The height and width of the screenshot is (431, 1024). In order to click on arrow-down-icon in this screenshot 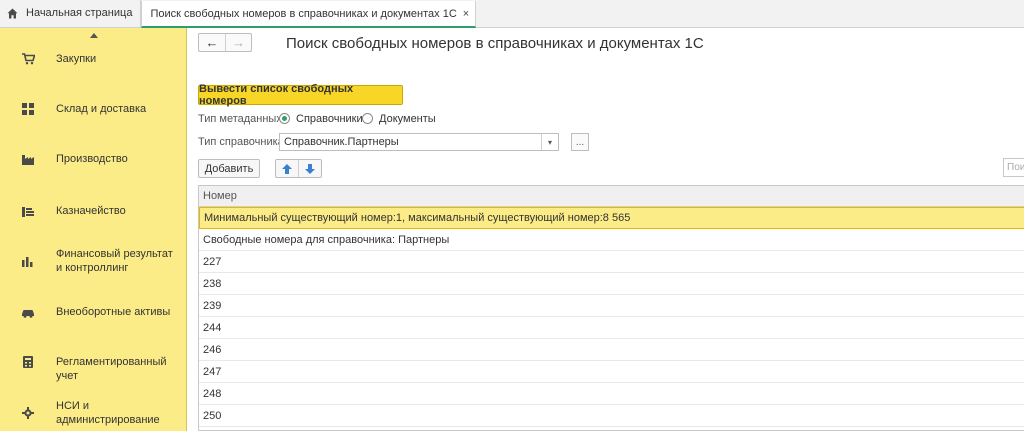, I will do `click(310, 168)`.